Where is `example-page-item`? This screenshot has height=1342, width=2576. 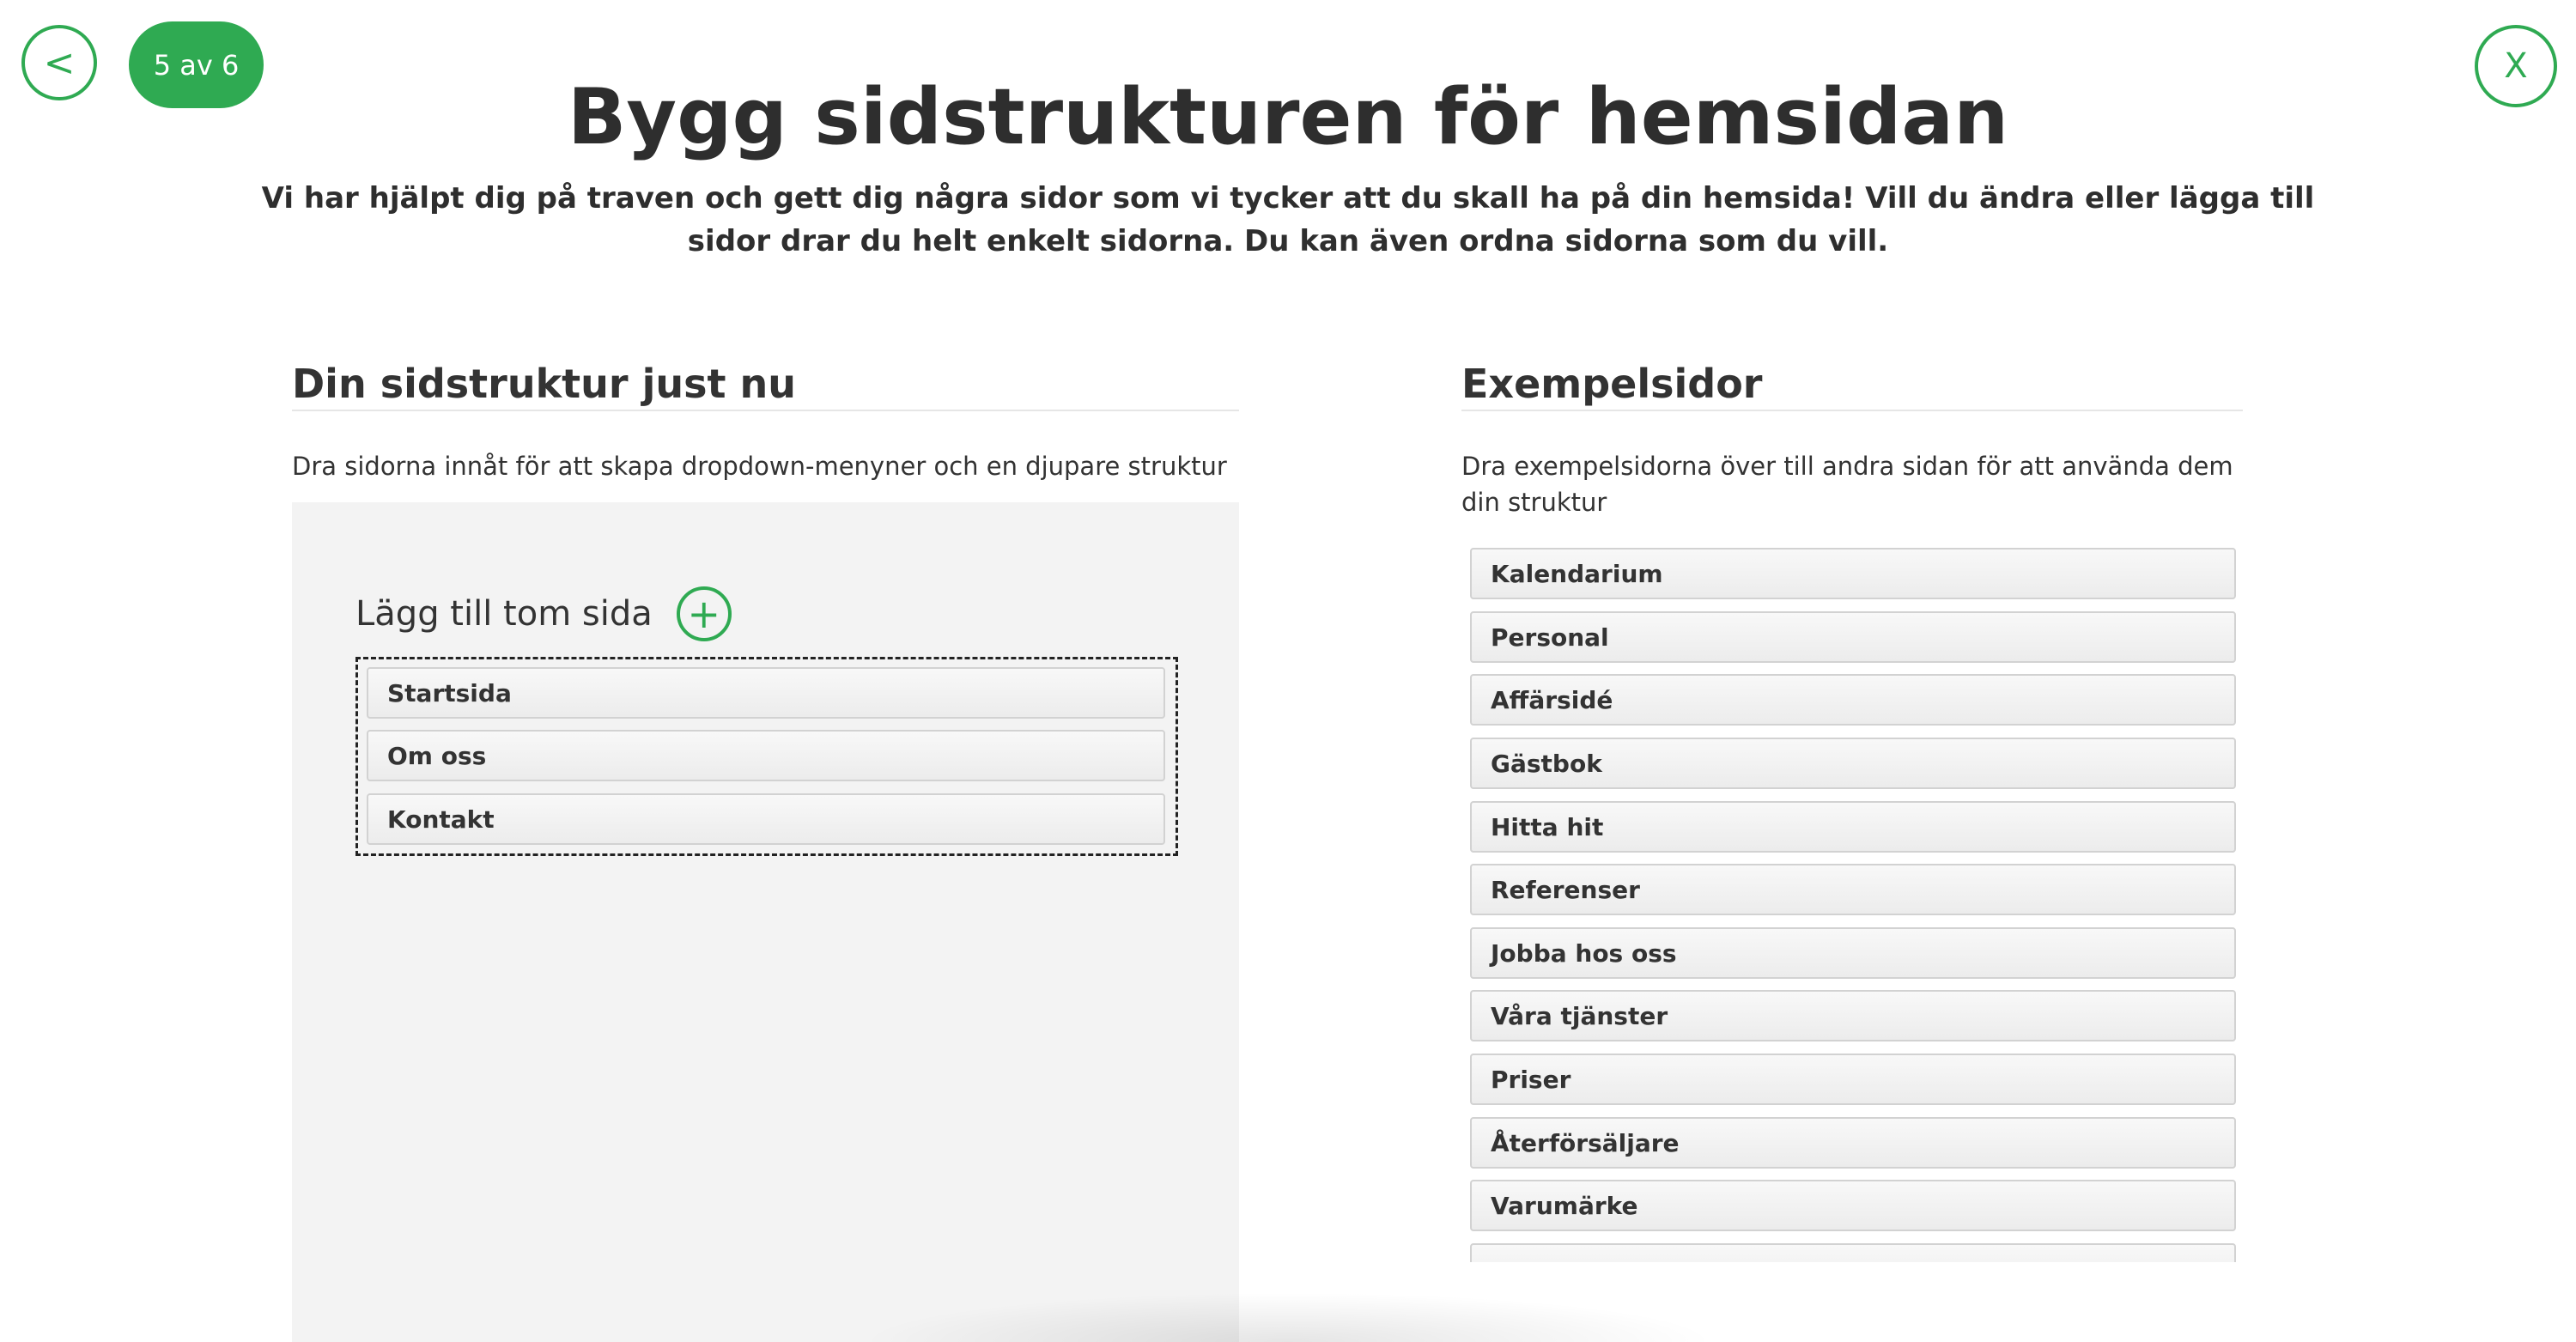 example-page-item is located at coordinates (1853, 1252).